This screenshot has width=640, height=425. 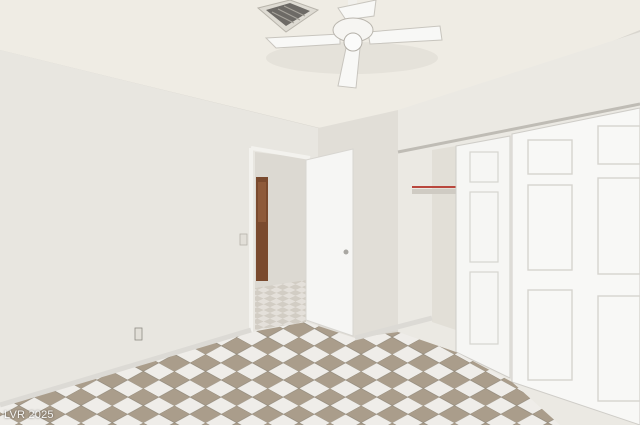 I want to click on watermark: LVR 2025, so click(x=29, y=415).